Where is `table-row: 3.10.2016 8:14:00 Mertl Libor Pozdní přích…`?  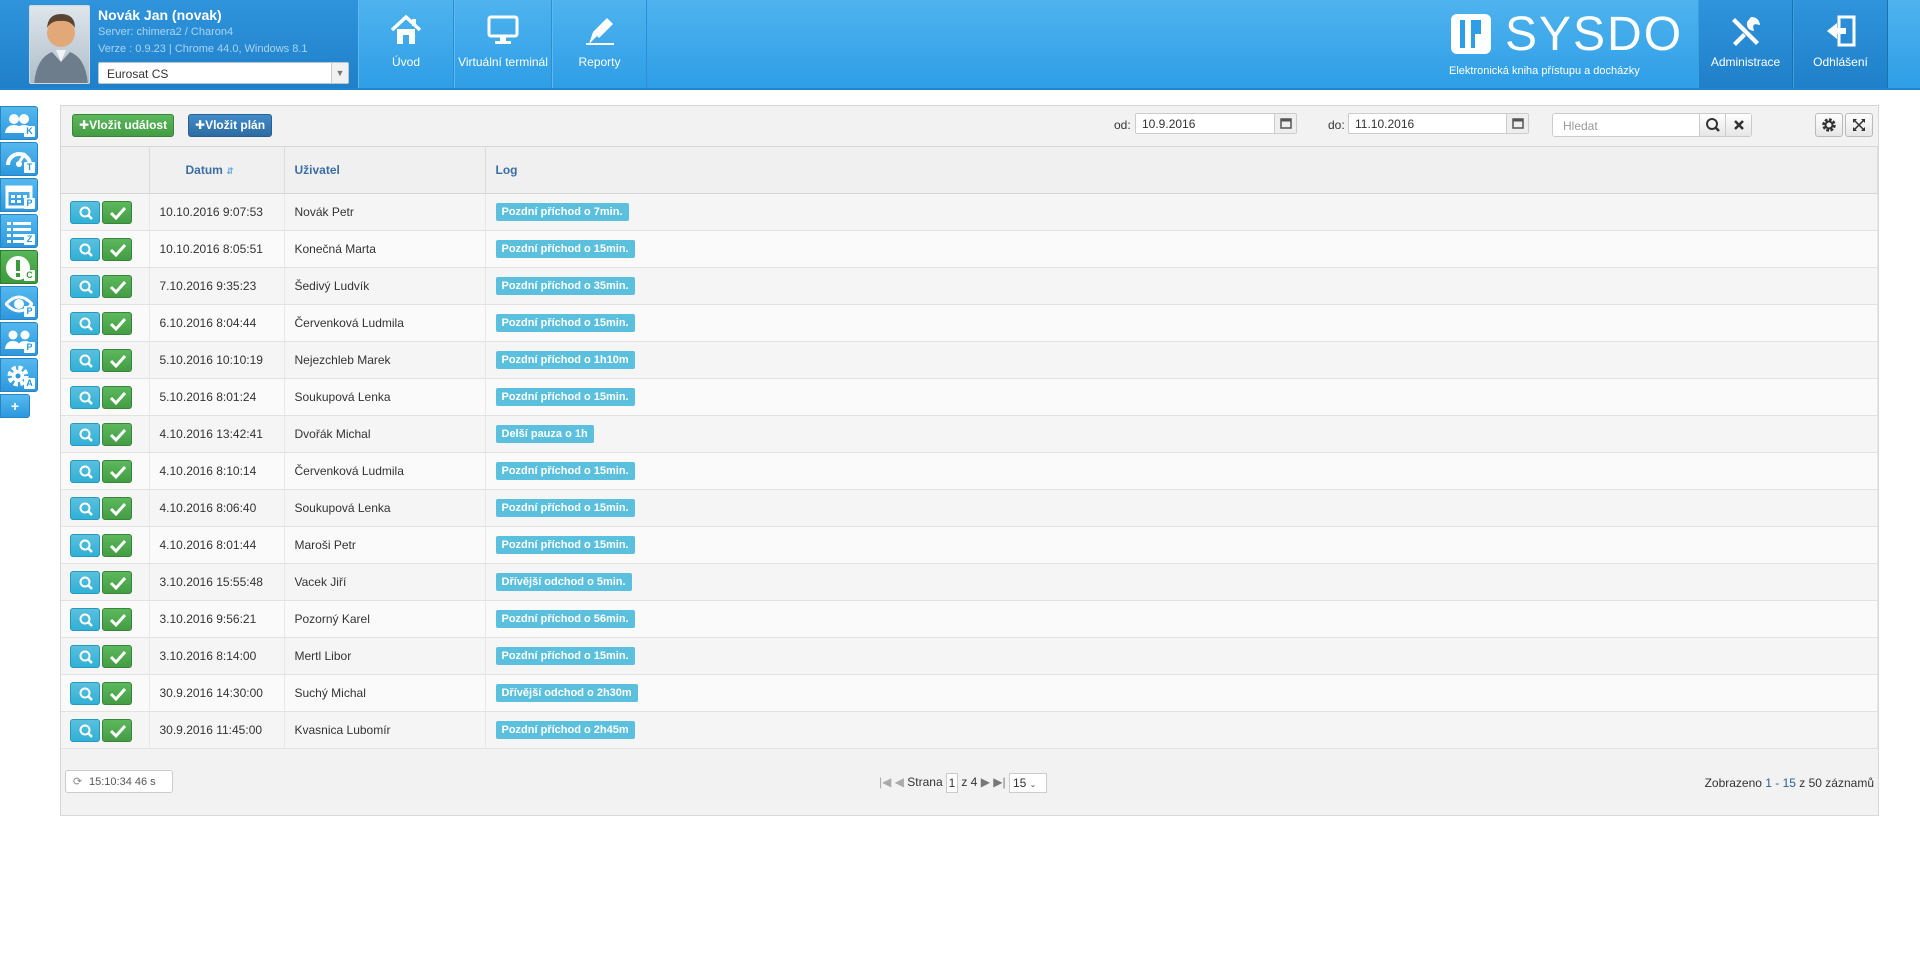 table-row: 3.10.2016 8:14:00 Mertl Libor Pozdní přích… is located at coordinates (969, 656).